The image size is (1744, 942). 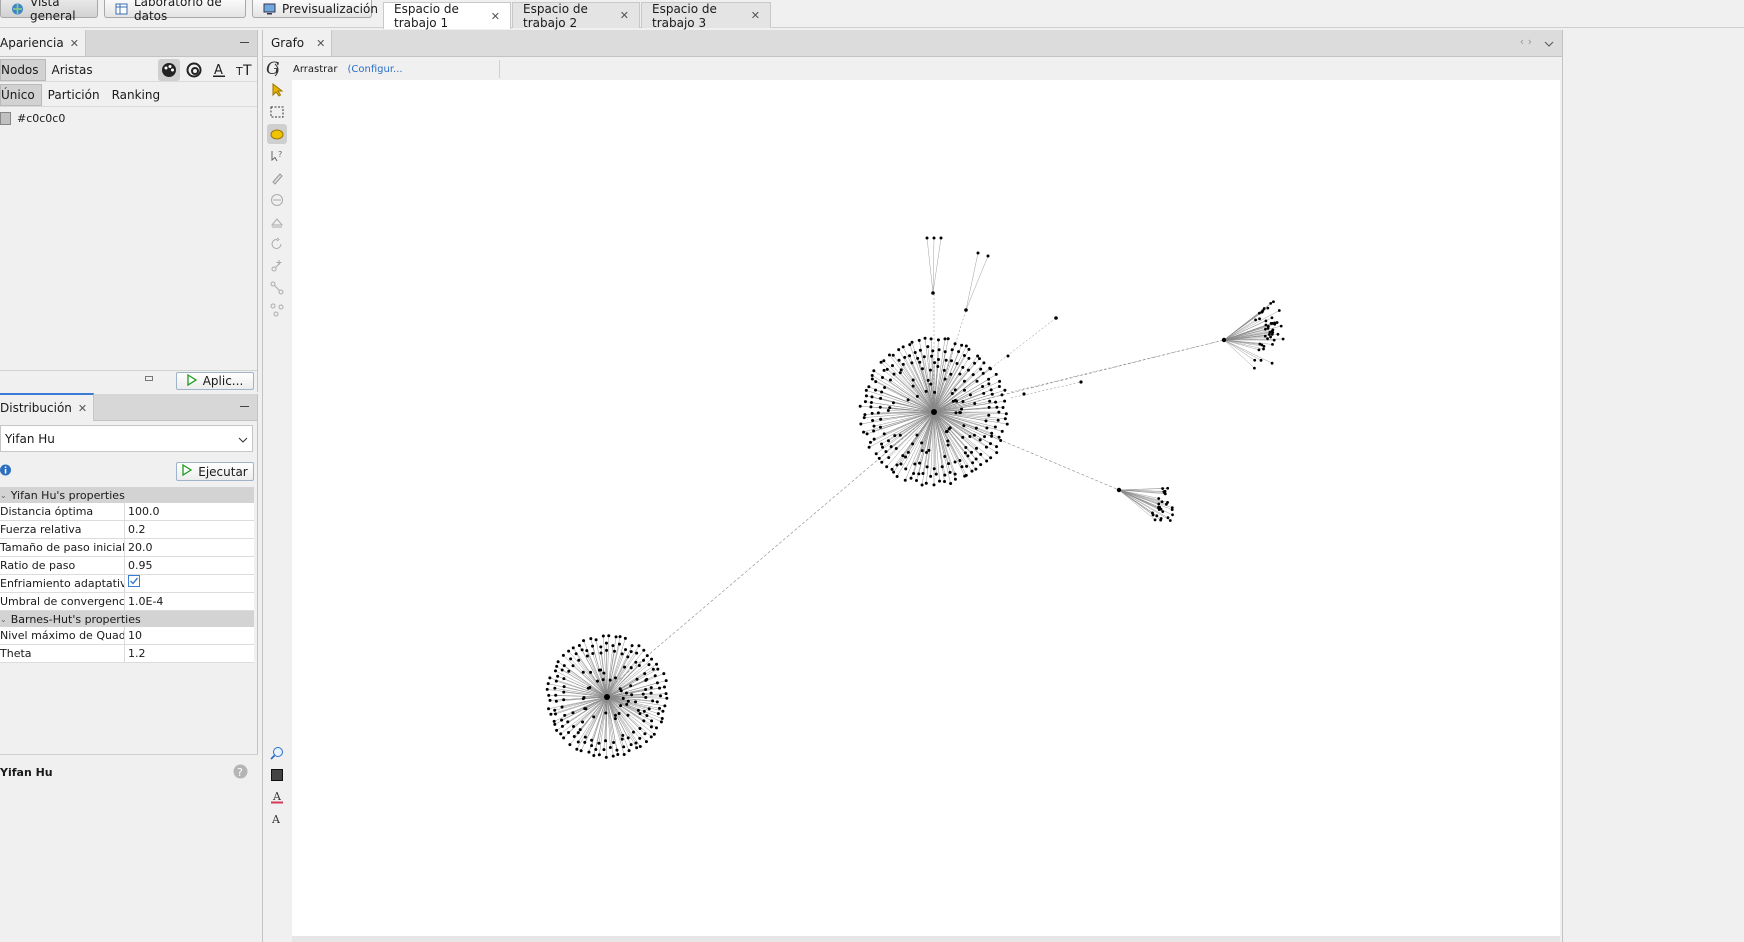 I want to click on property-row: Enfriamiento adaptativo, so click(x=127, y=584).